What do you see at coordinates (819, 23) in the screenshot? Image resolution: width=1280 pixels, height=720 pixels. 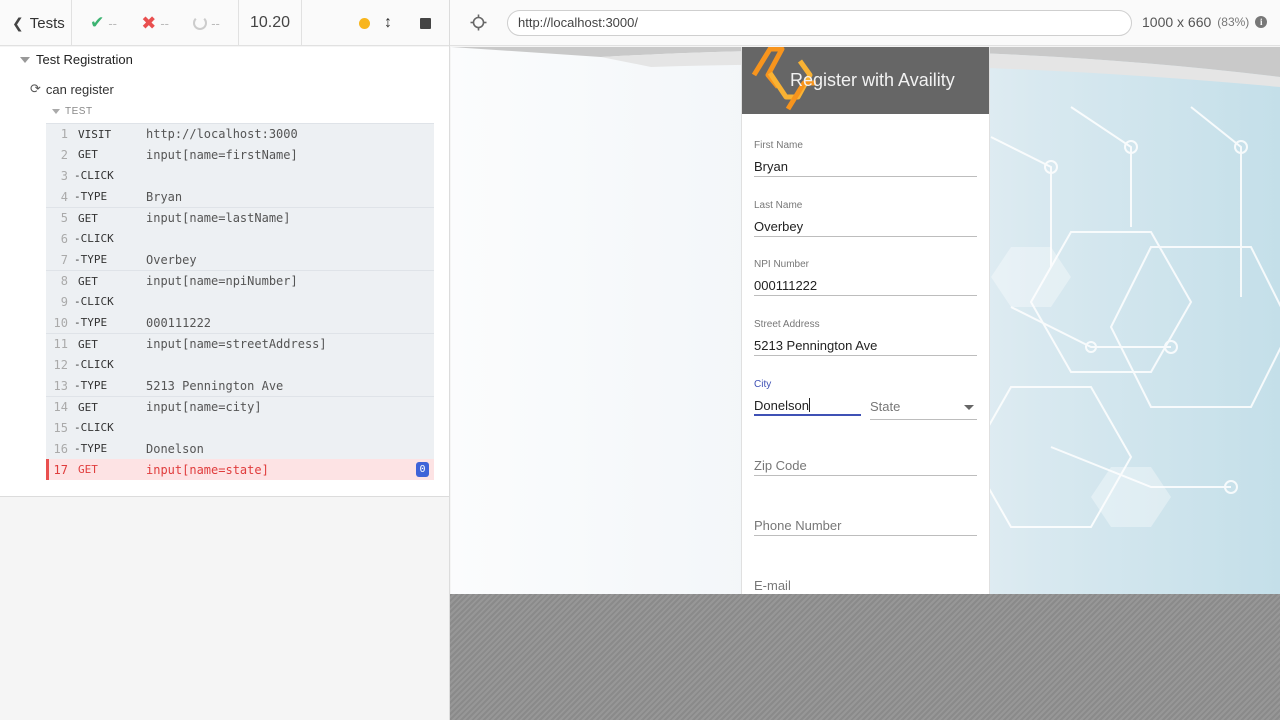 I see `url-field: http://localhost:3000/` at bounding box center [819, 23].